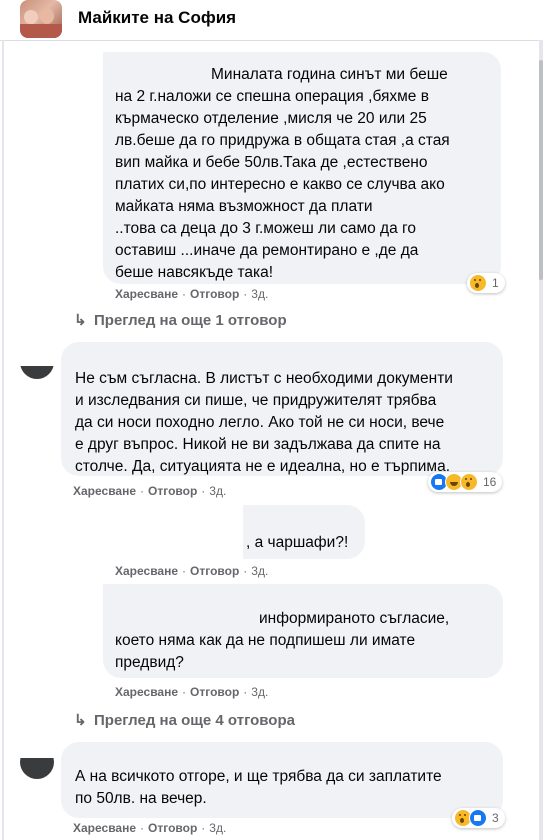  What do you see at coordinates (265, 640) in the screenshot?
I see `comment-text-line: което няма как да не подпишеш ли имате` at bounding box center [265, 640].